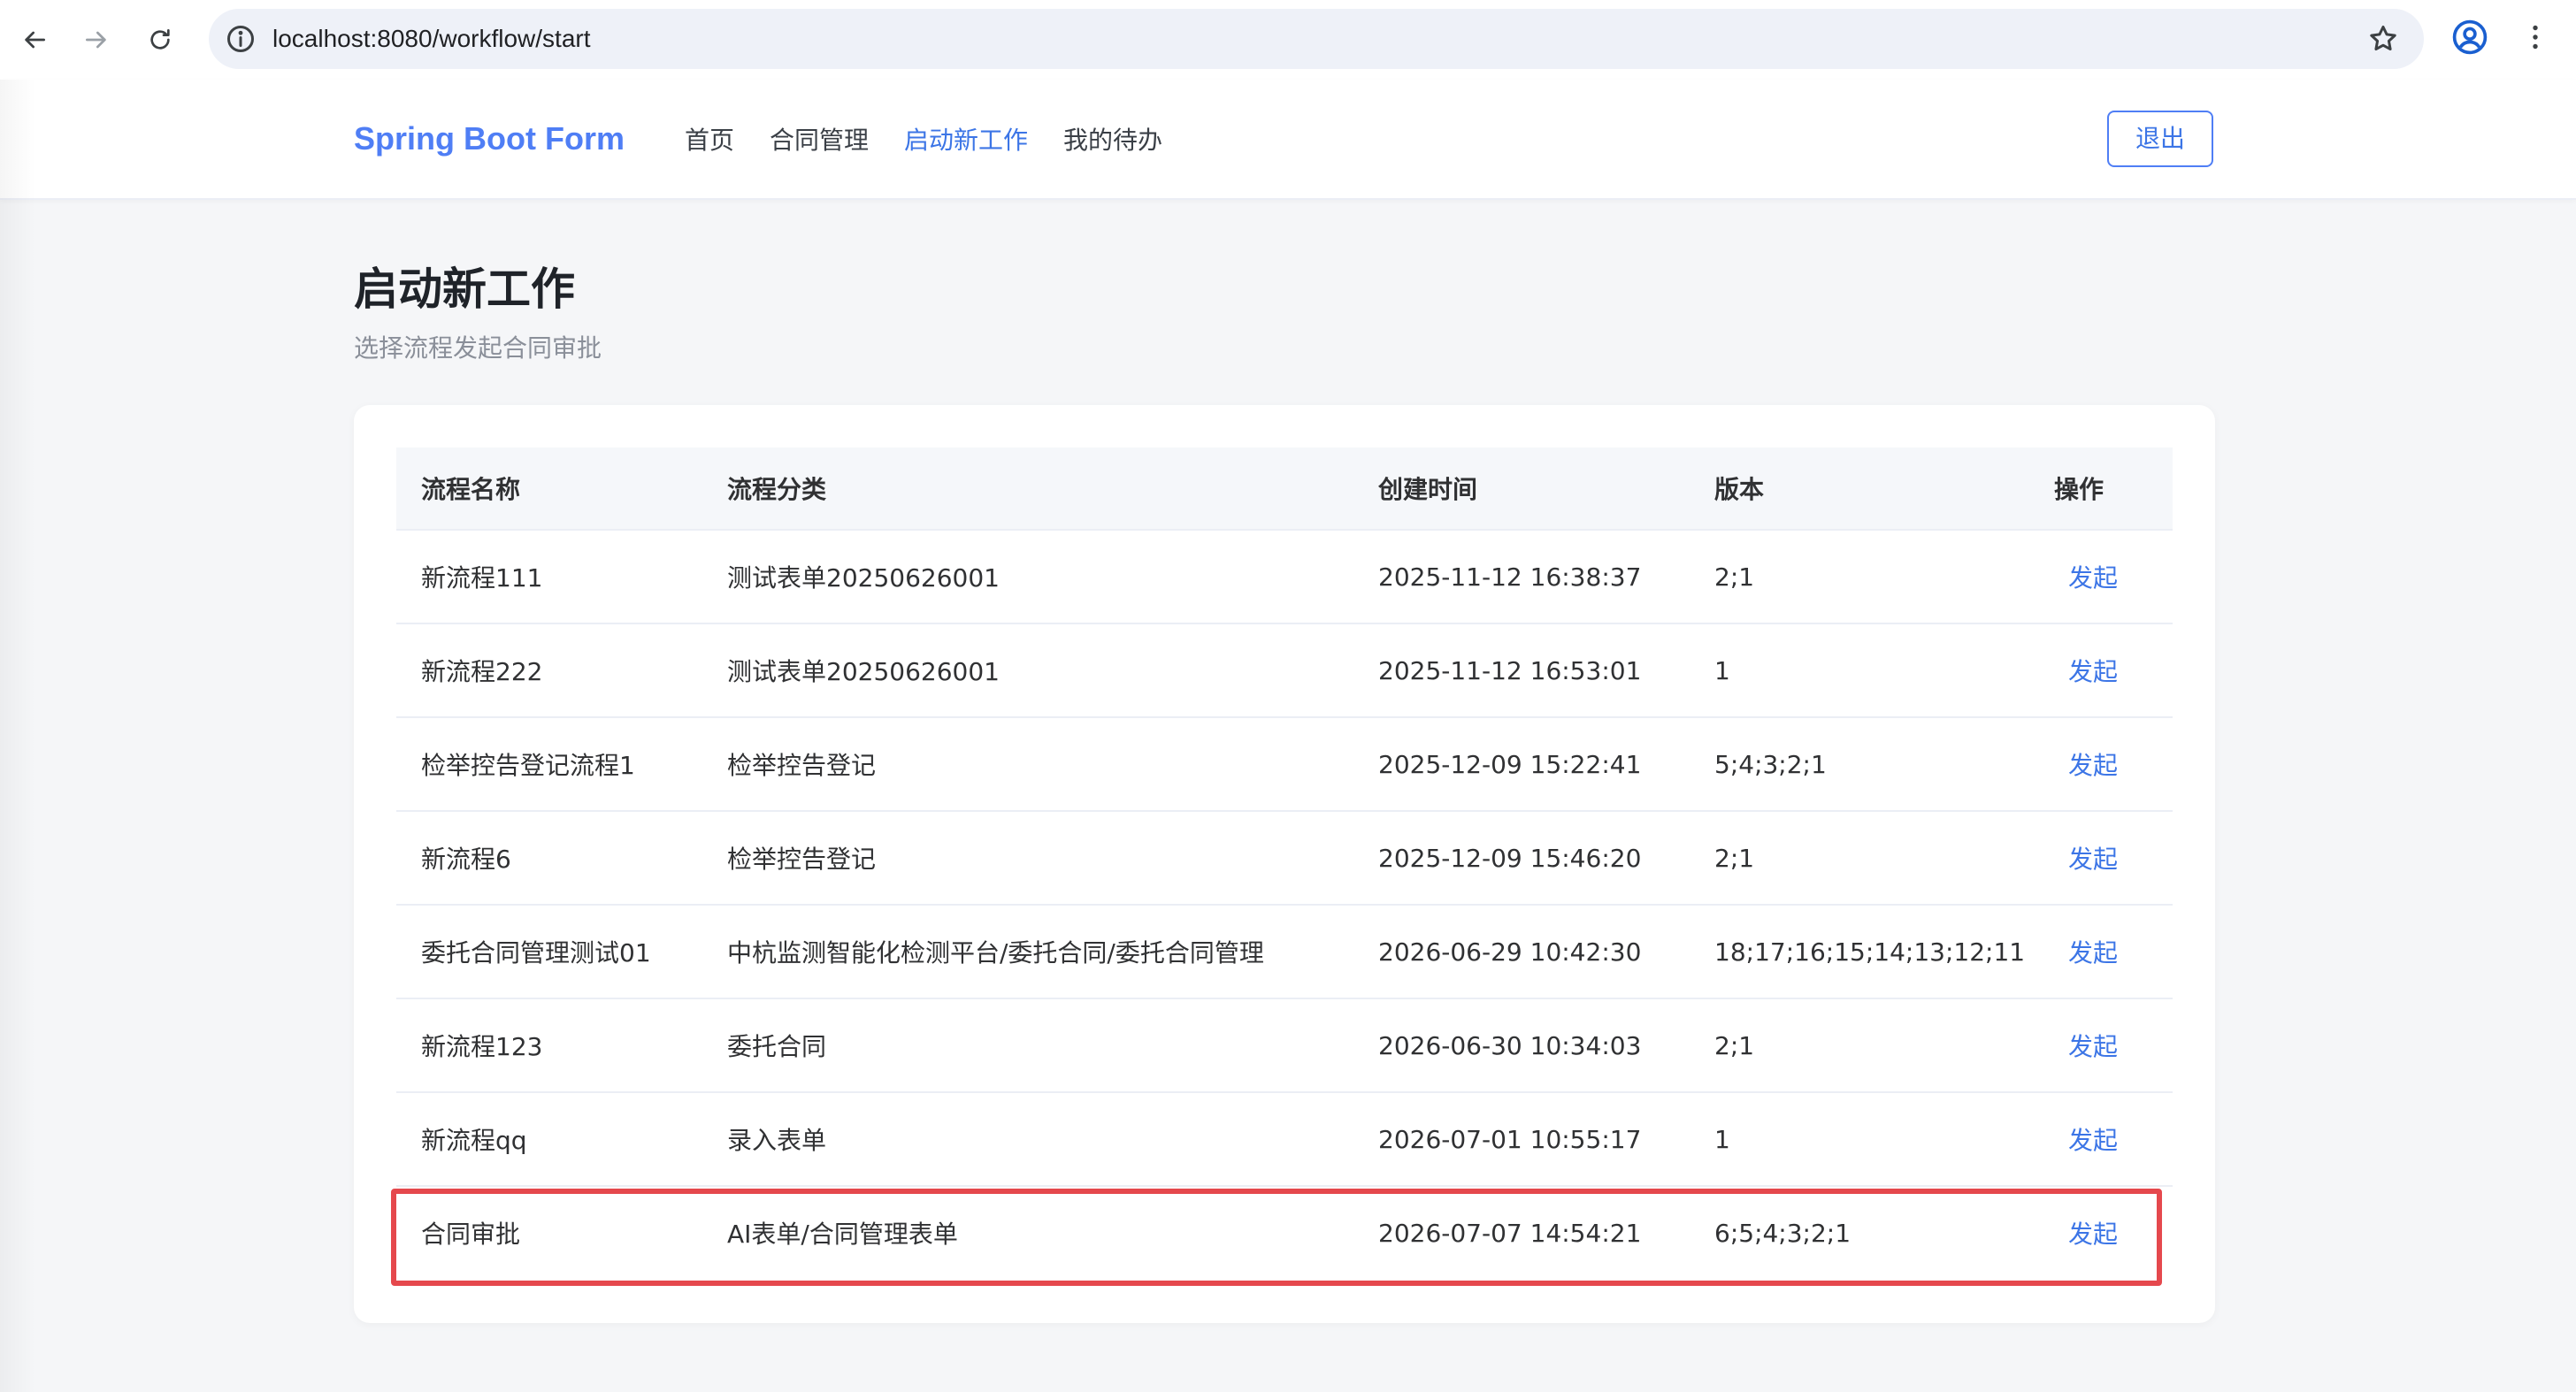  What do you see at coordinates (489, 139) in the screenshot?
I see `brand-logo: Spring Boot Form` at bounding box center [489, 139].